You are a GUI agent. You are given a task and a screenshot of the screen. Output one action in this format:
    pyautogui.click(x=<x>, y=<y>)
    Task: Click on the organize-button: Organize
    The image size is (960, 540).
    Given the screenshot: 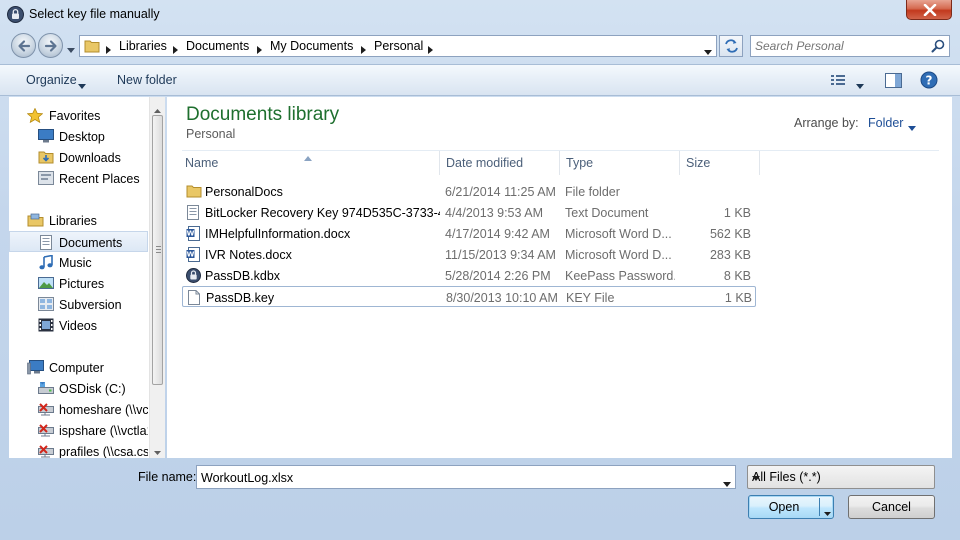 What is the action you would take?
    pyautogui.click(x=51, y=80)
    